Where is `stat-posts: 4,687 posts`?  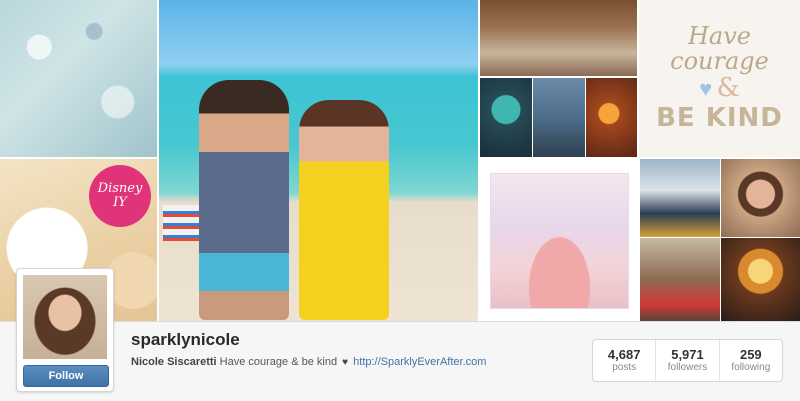 stat-posts: 4,687 posts is located at coordinates (624, 360).